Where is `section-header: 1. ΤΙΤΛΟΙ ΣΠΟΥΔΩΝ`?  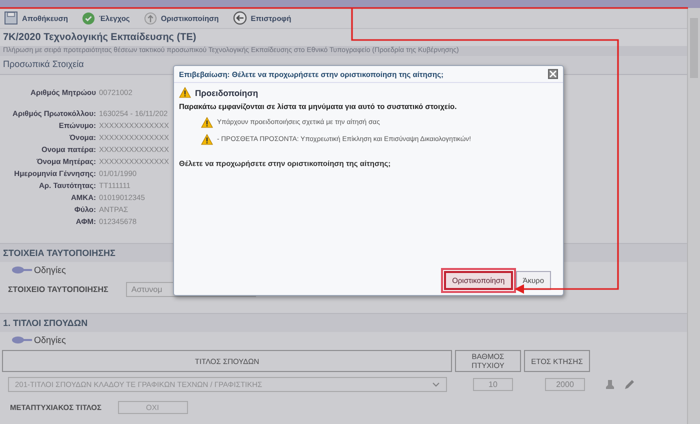
section-header: 1. ΤΙΤΛΟΙ ΣΠΟΥΔΩΝ is located at coordinates (343, 322).